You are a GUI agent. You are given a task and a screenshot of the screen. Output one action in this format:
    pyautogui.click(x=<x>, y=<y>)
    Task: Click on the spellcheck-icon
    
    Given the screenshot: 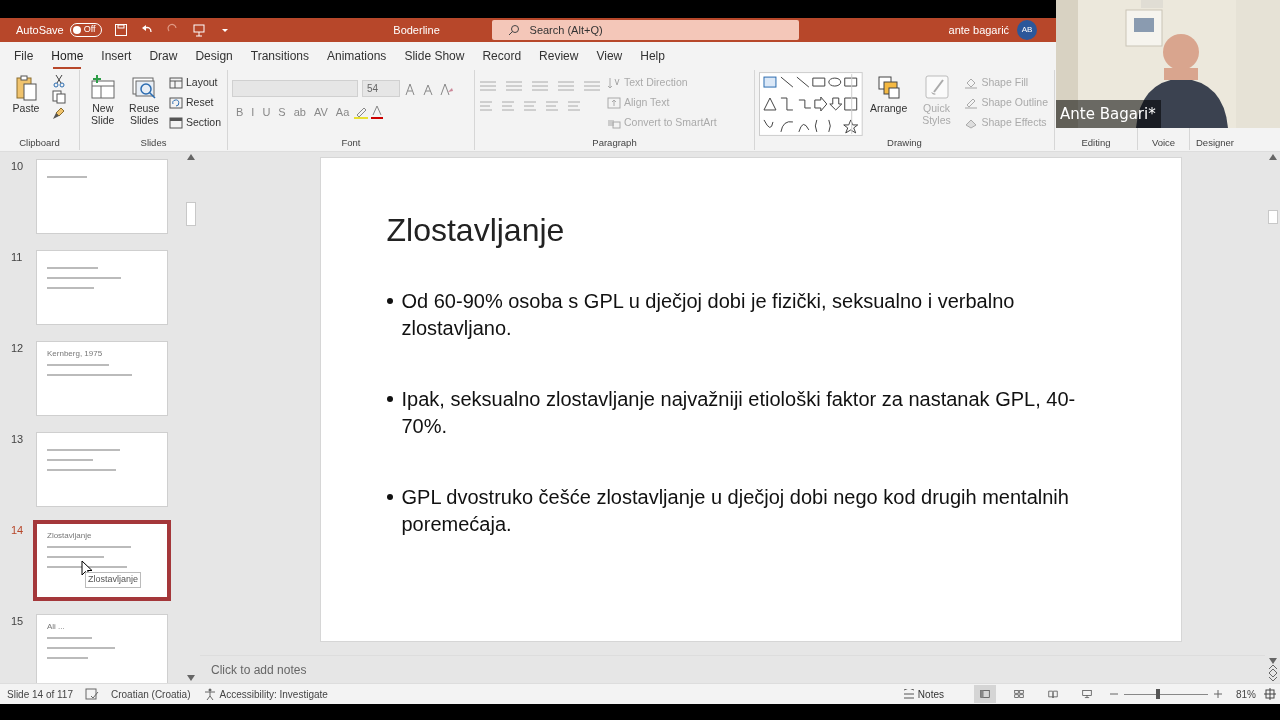 What is the action you would take?
    pyautogui.click(x=92, y=694)
    